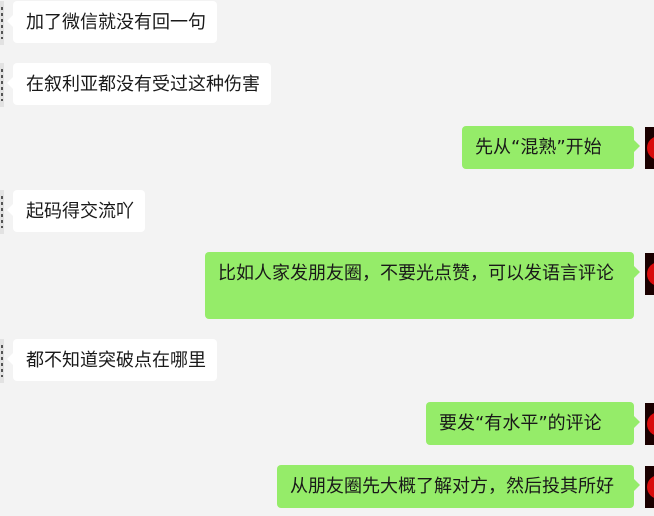 The image size is (654, 516). I want to click on message-text: 加了微信就没有回一句, so click(116, 22).